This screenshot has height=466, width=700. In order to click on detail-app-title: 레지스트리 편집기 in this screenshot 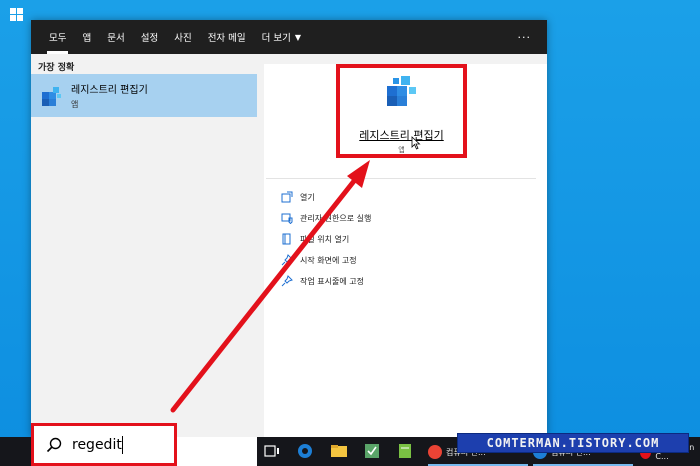, I will do `click(401, 135)`.